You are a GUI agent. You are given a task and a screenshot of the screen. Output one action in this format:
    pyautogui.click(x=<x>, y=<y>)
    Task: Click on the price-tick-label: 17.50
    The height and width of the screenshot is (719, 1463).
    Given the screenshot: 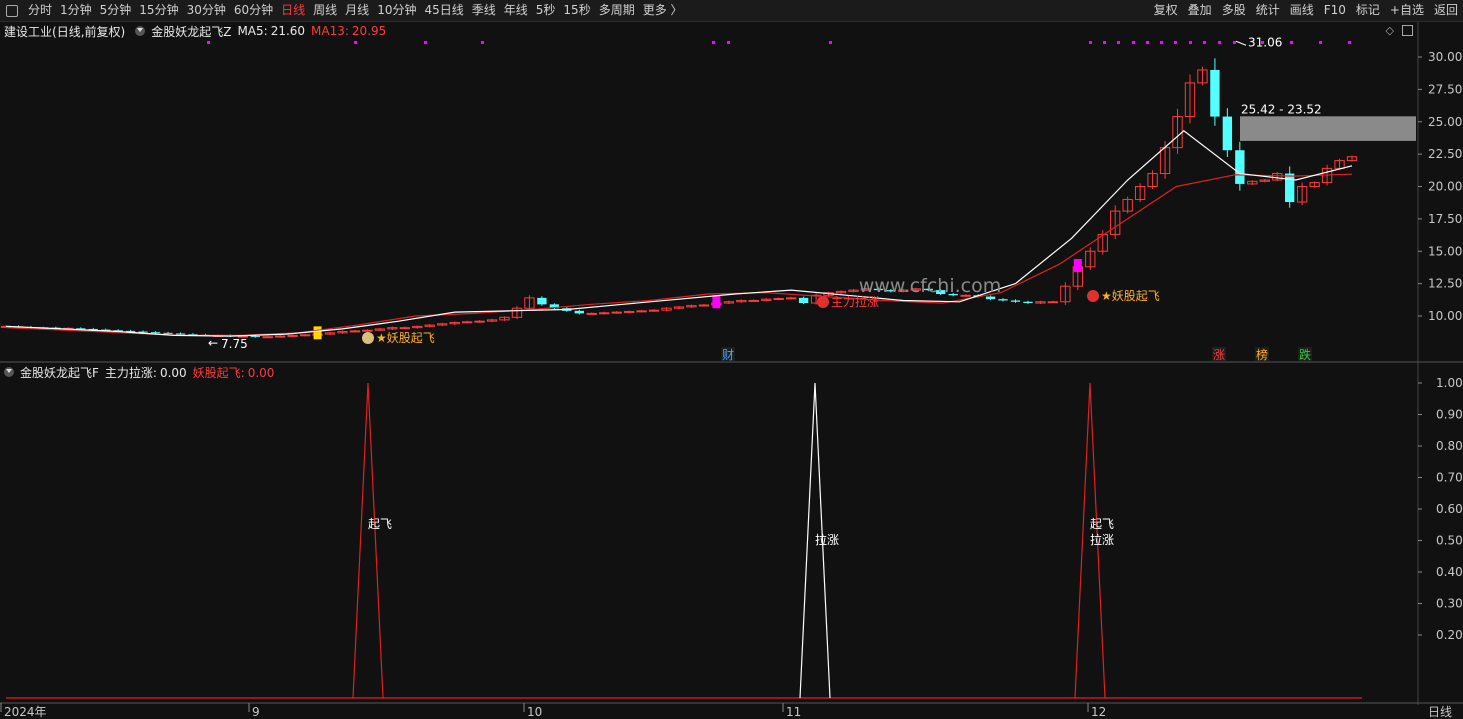 What is the action you would take?
    pyautogui.click(x=1445, y=219)
    